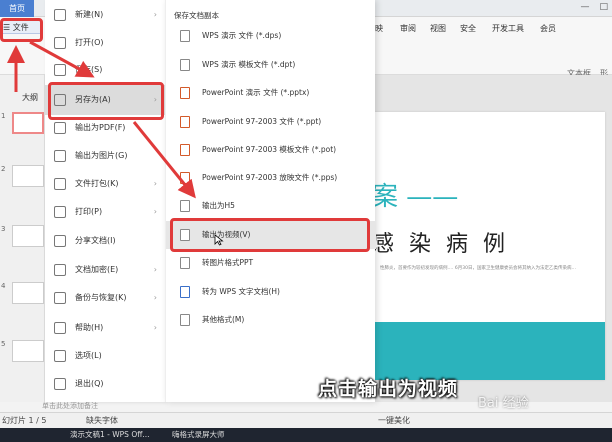 The height and width of the screenshot is (442, 612). Describe the element at coordinates (105, 328) in the screenshot. I see `menu-item-help: 帮助(H) ›` at that location.